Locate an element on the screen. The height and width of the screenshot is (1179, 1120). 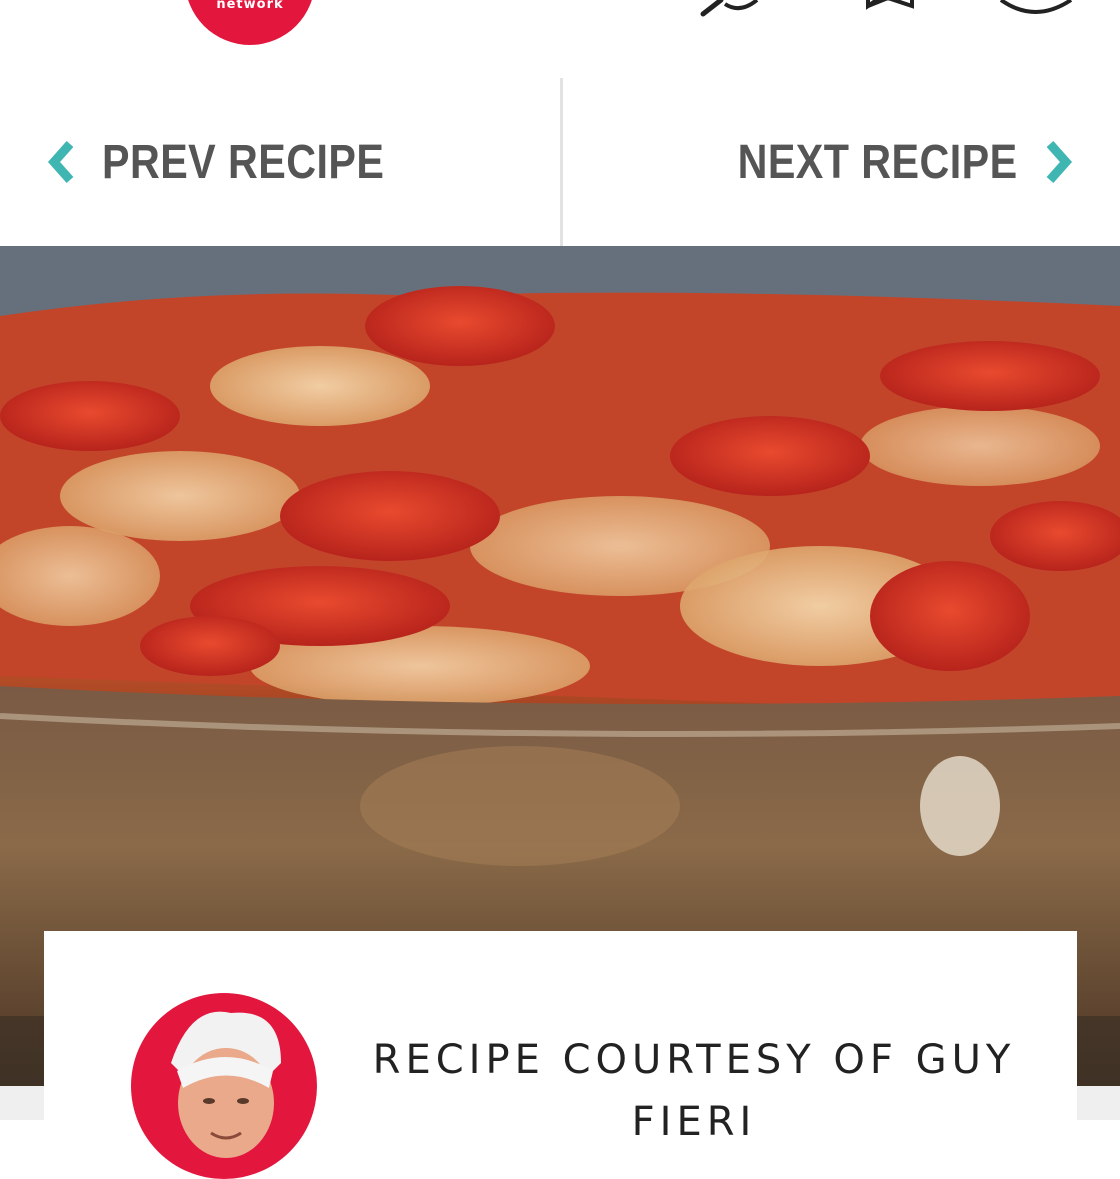
brand-logo: network is located at coordinates (250, 22).